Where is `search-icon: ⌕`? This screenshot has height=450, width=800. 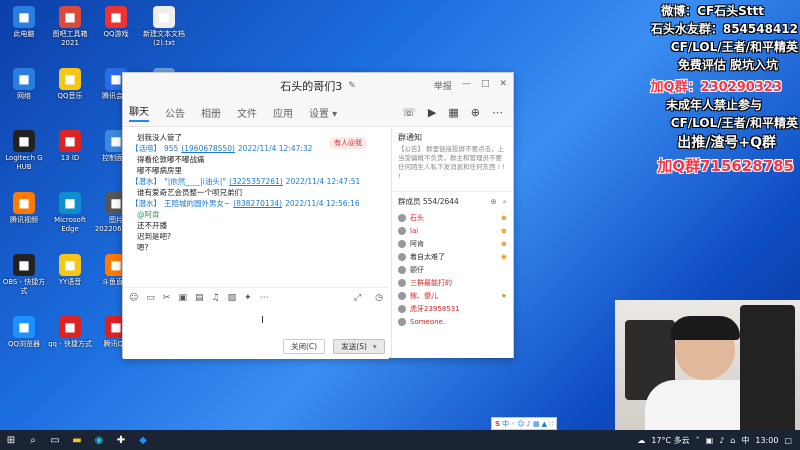
search-icon: ⌕ is located at coordinates (33, 440).